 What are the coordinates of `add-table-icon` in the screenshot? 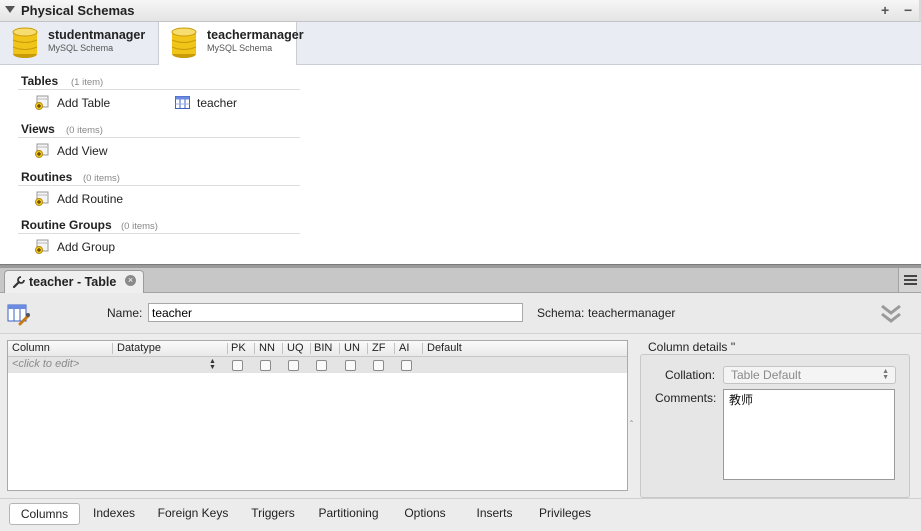 It's located at (42, 102).